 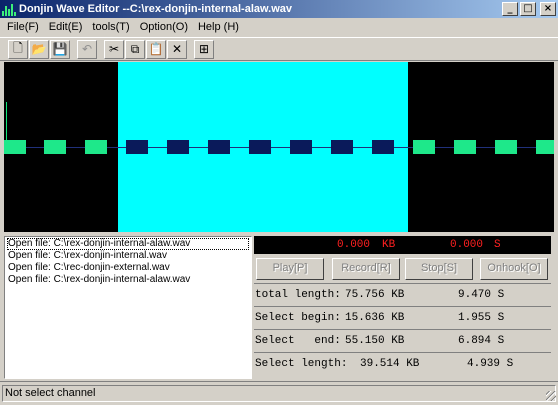 I want to click on info-seconds: 6.894 S, so click(x=481, y=341).